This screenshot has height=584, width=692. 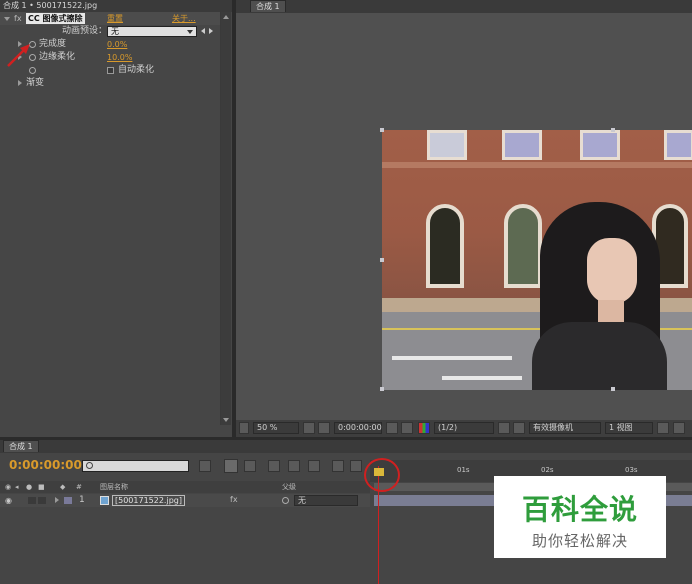 I want to click on expand-layer-icon, so click(x=57, y=500).